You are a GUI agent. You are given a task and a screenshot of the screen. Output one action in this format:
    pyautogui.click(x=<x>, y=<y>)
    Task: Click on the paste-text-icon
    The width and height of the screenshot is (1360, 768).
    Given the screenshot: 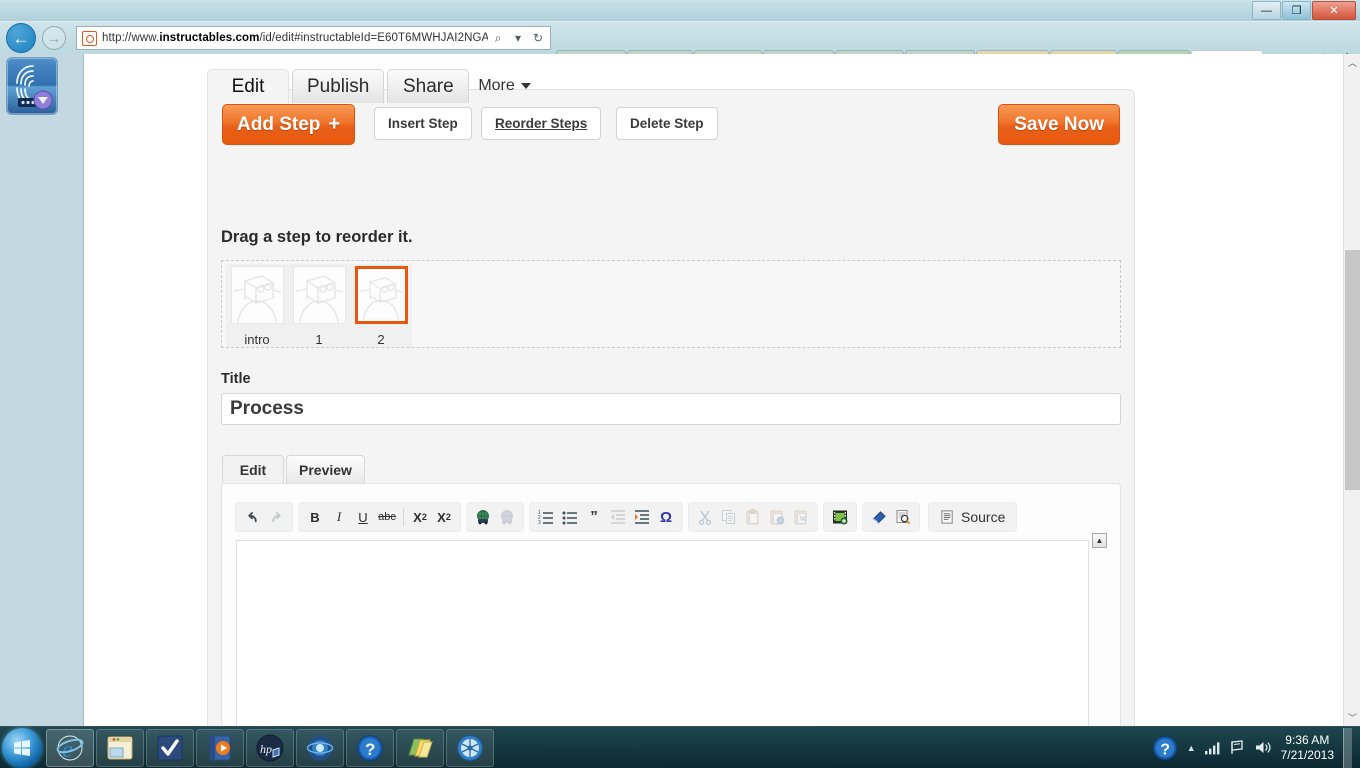 What is the action you would take?
    pyautogui.click(x=777, y=517)
    